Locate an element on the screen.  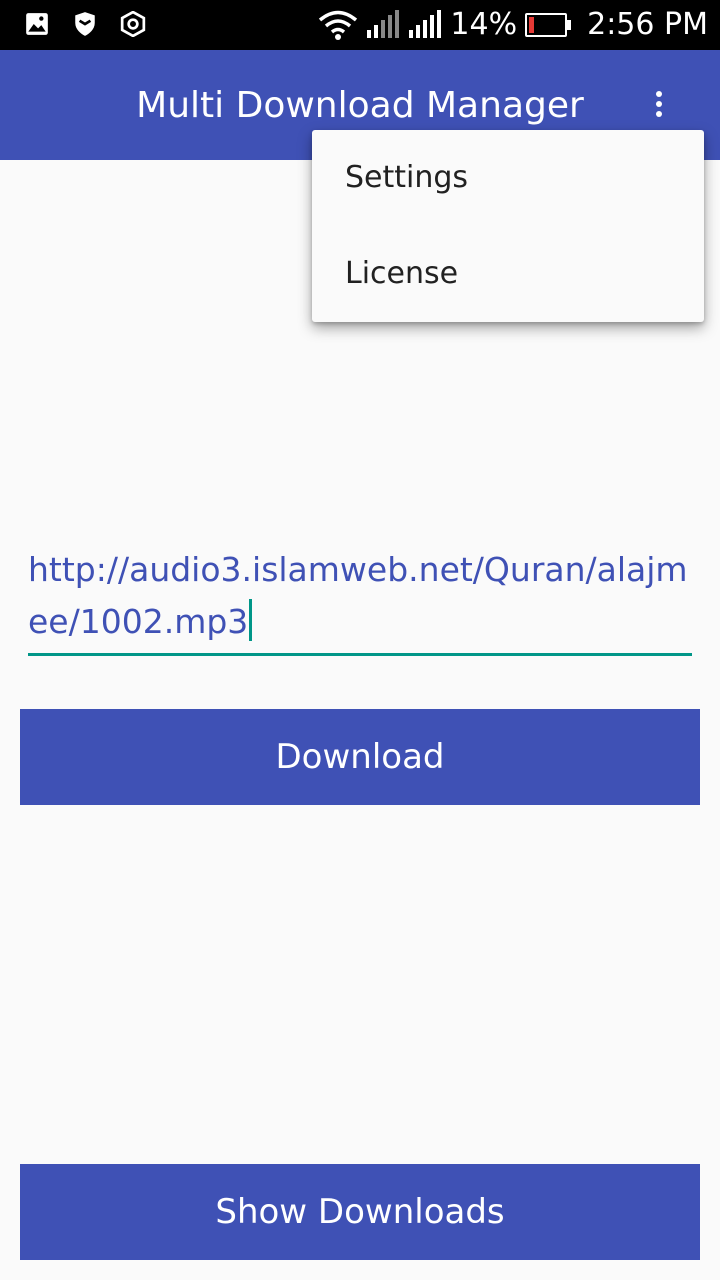
overflow-menu: Settings License is located at coordinates (508, 226).